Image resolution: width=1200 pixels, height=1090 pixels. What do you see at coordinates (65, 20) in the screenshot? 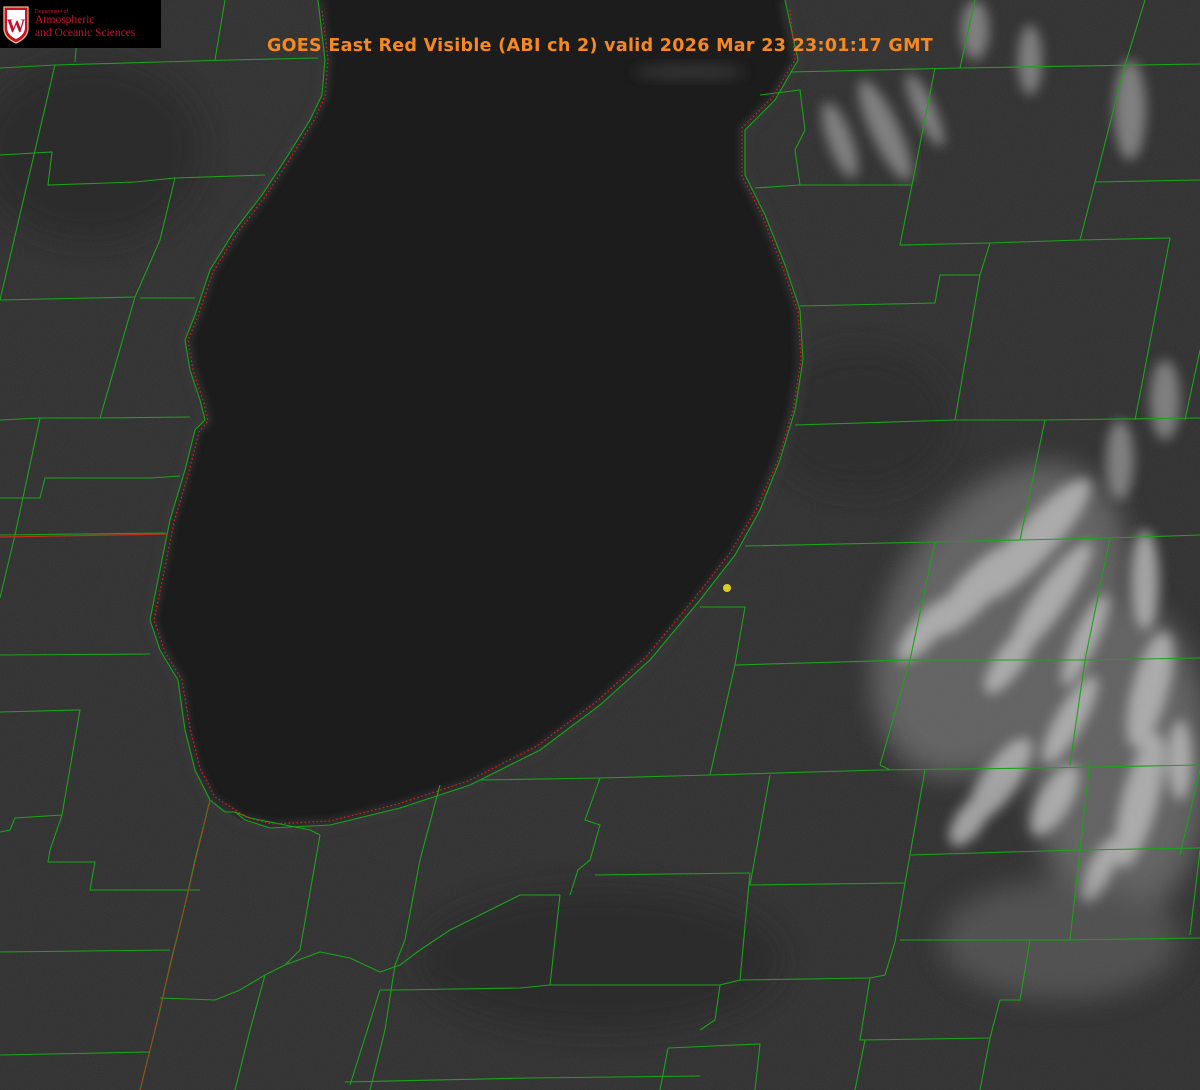
I see `logo-line1: Atmospheric` at bounding box center [65, 20].